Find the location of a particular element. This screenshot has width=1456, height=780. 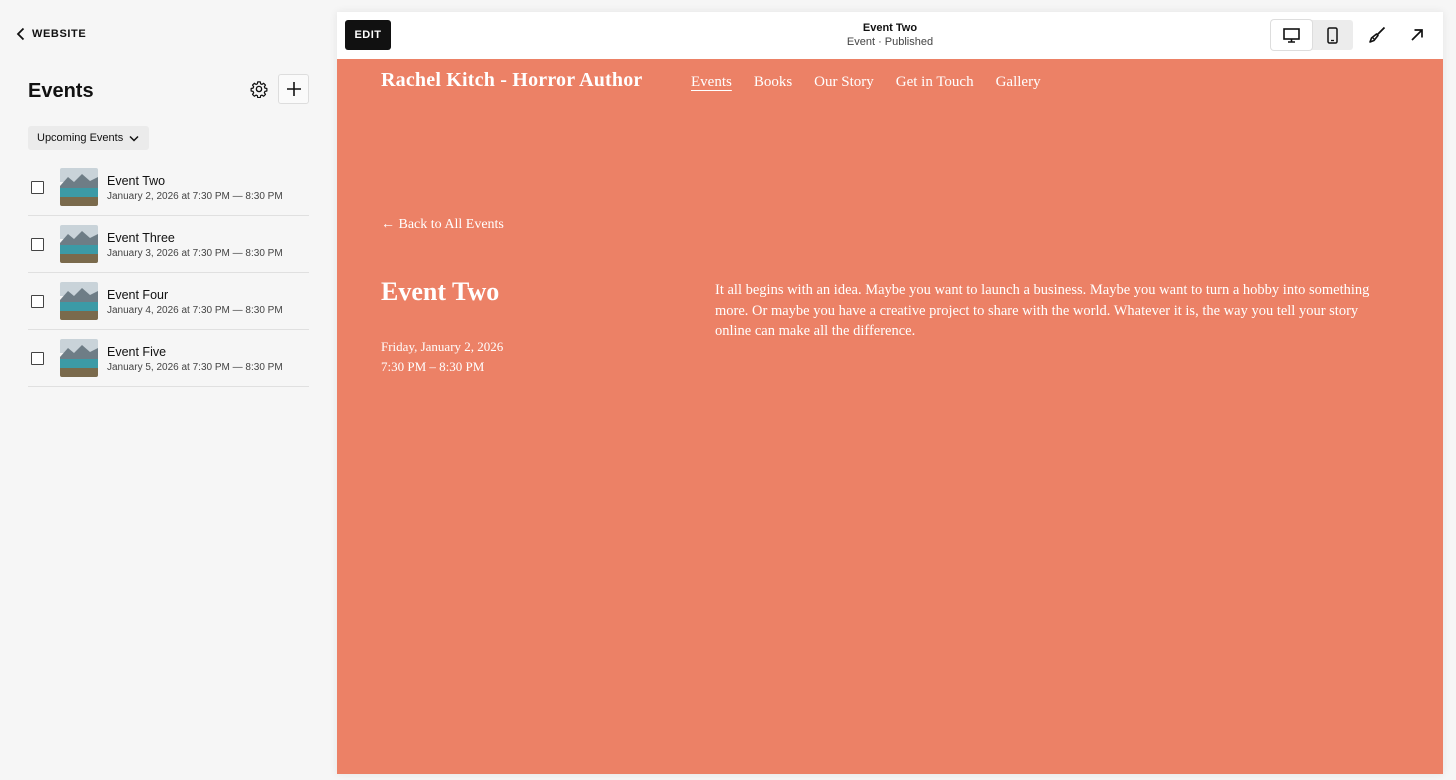

site-logo: Rachel Kitch - Horror Author is located at coordinates (512, 80).